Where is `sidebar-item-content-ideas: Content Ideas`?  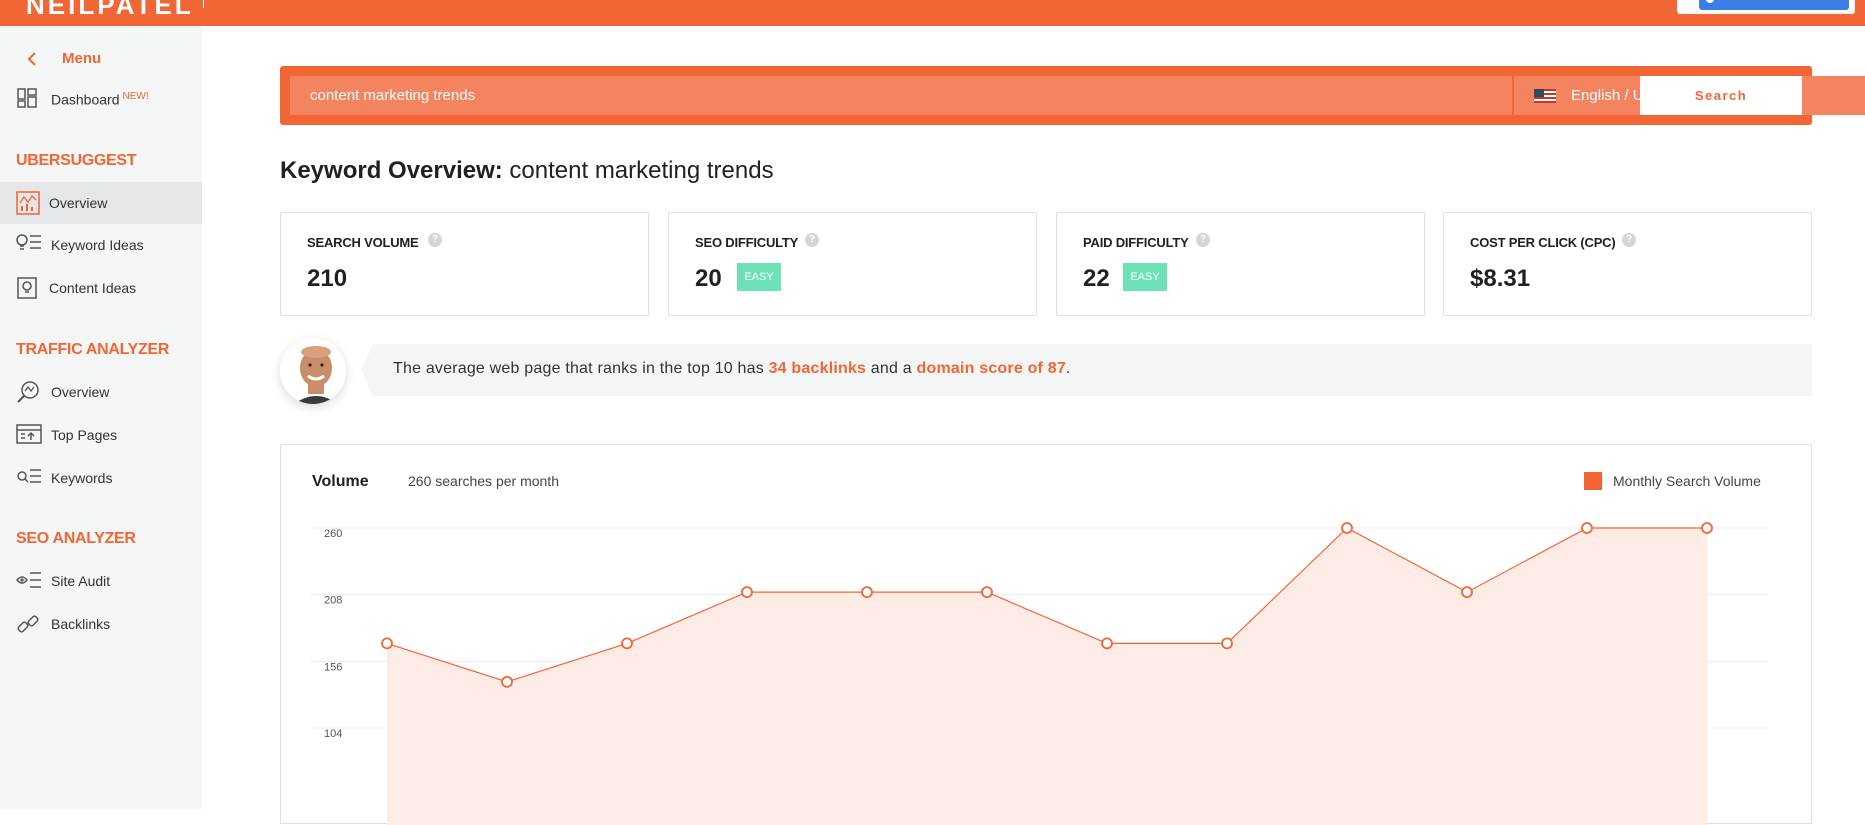
sidebar-item-content-ideas: Content Ideas is located at coordinates (101, 288).